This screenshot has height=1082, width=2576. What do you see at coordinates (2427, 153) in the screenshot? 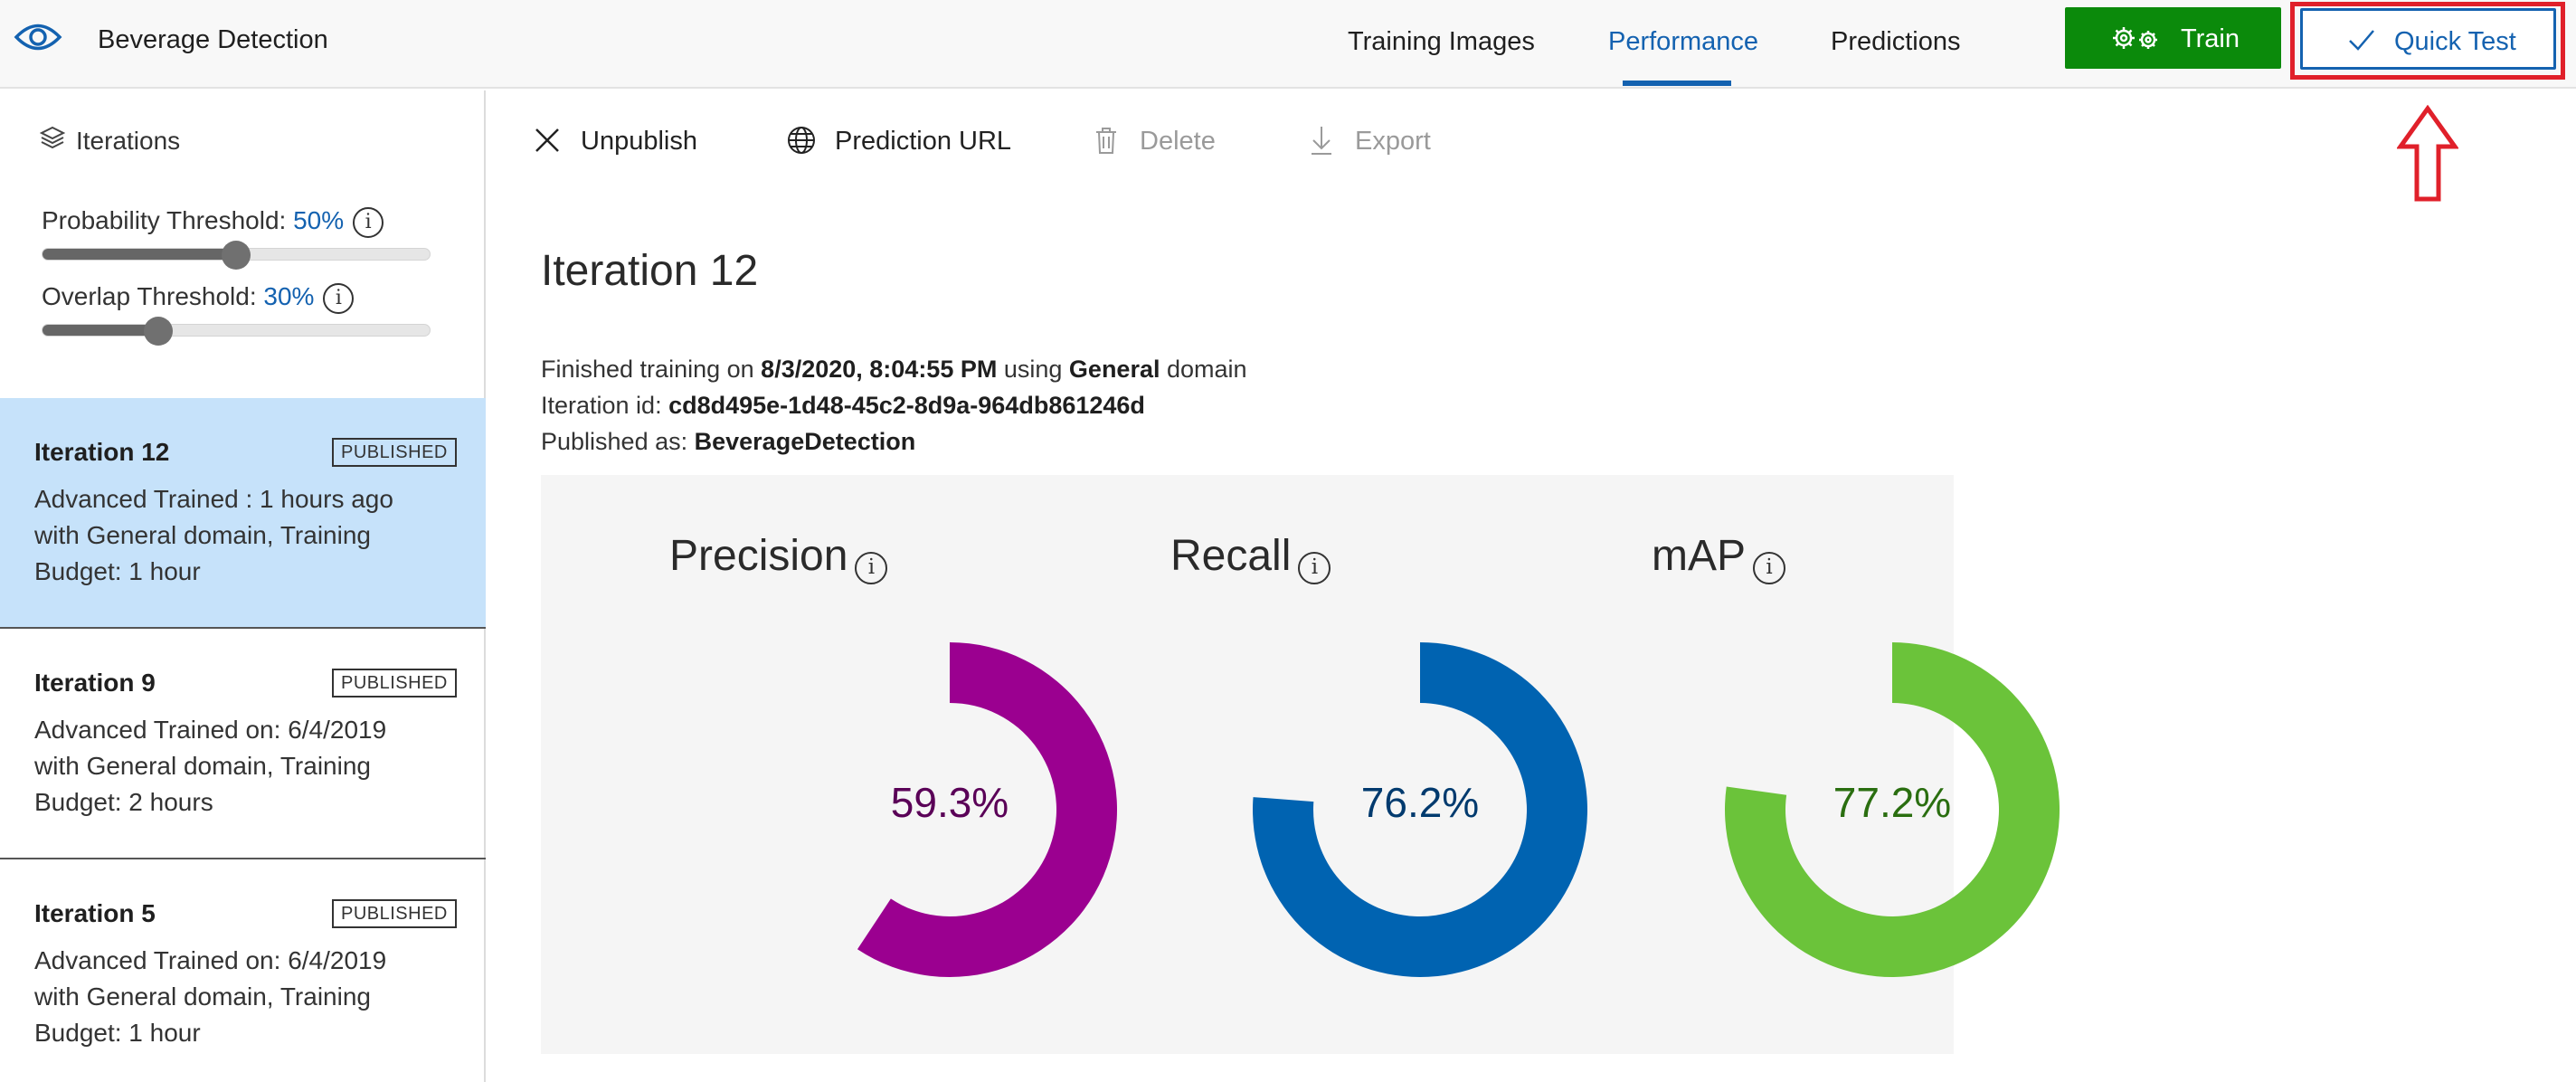
I see `arrow-up-icon` at bounding box center [2427, 153].